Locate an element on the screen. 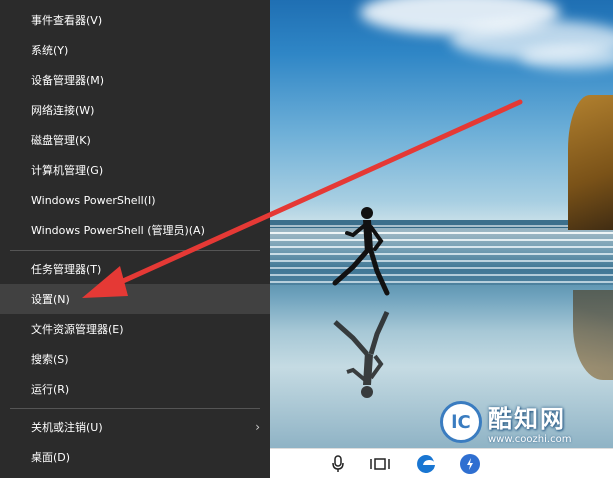  menu-item-shutdown-signout: 关机或注销(U) › is located at coordinates (135, 427).